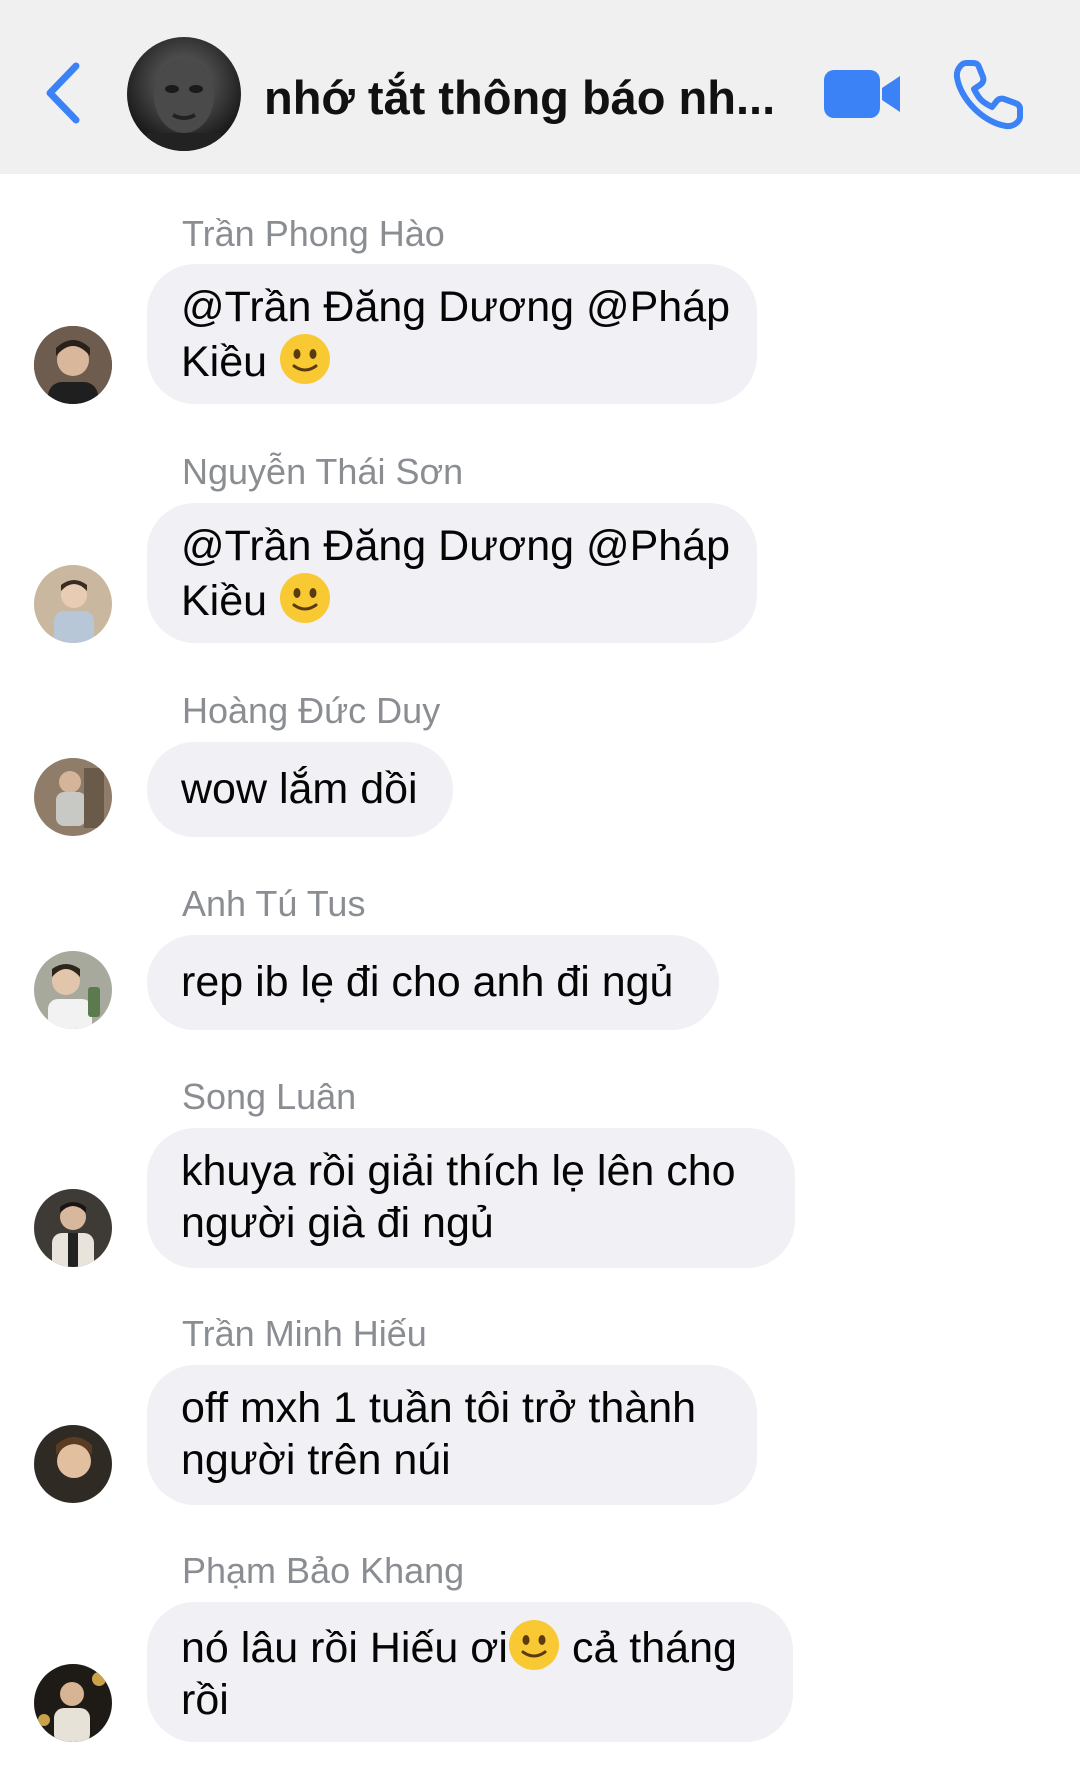 Image resolution: width=1080 pixels, height=1781 pixels. Describe the element at coordinates (989, 94) in the screenshot. I see `phone-icon` at that location.